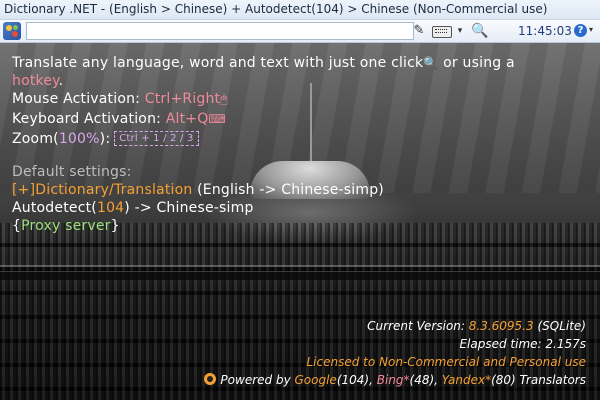  I want to click on mouse-activation-row: Mouse Activation: Ctrl+Right🖱, so click(120, 99).